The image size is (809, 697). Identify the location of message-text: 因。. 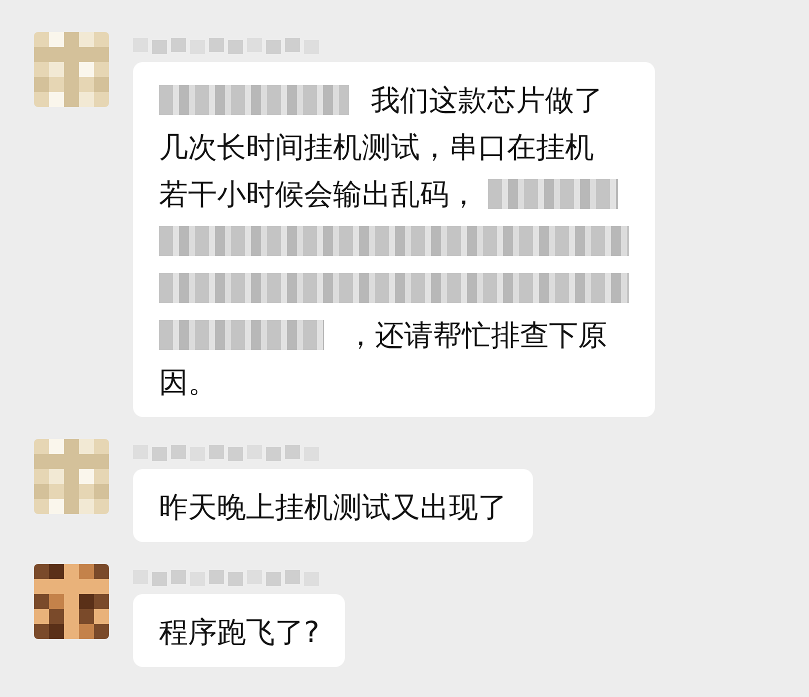
(188, 382).